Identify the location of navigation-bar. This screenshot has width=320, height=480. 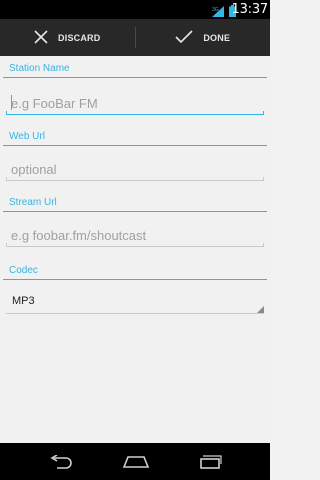
(135, 461).